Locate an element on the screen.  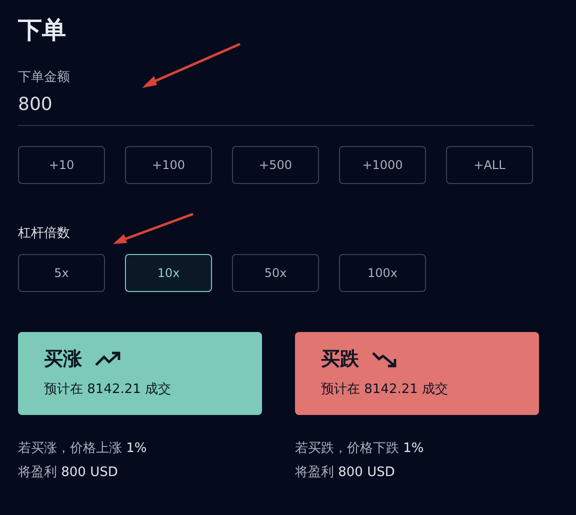
amount-button: +10 is located at coordinates (61, 165).